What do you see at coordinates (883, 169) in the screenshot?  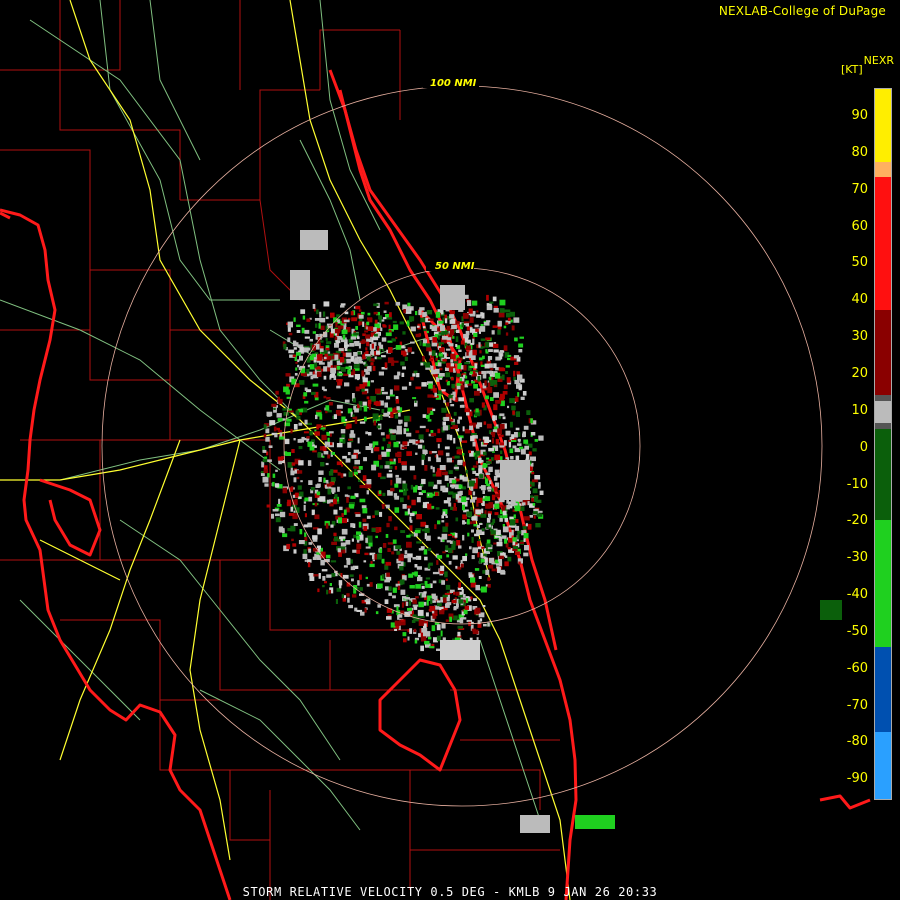 I see `colorbar-segment` at bounding box center [883, 169].